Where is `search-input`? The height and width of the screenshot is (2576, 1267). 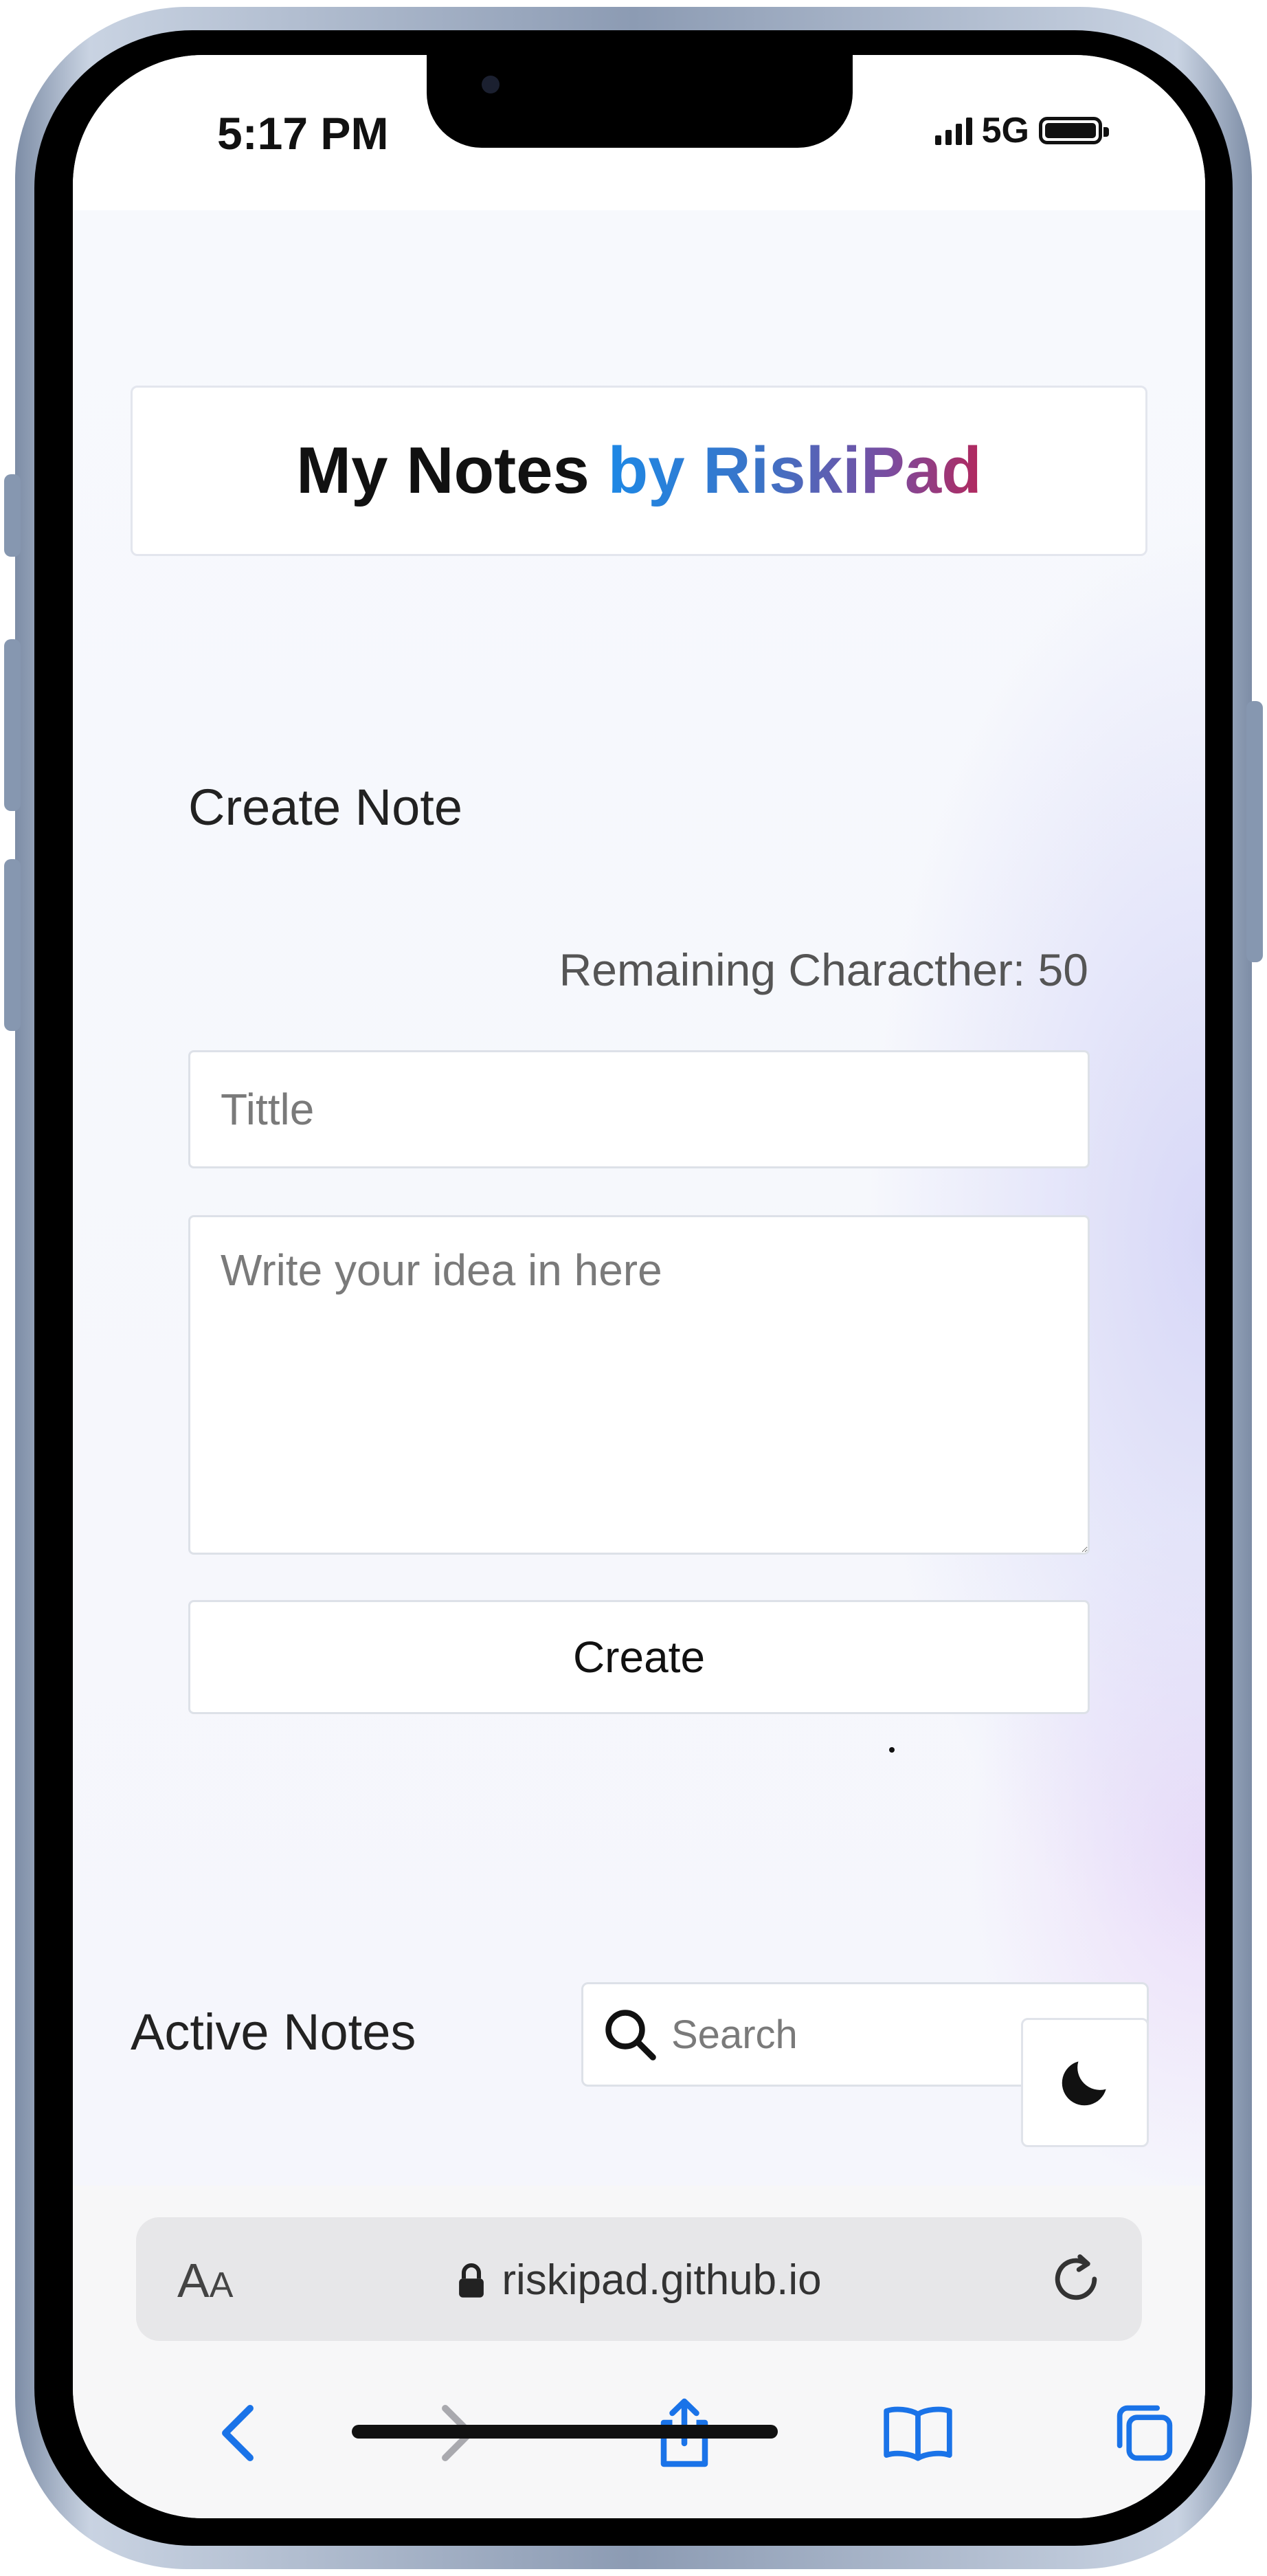
search-input is located at coordinates (863, 2034).